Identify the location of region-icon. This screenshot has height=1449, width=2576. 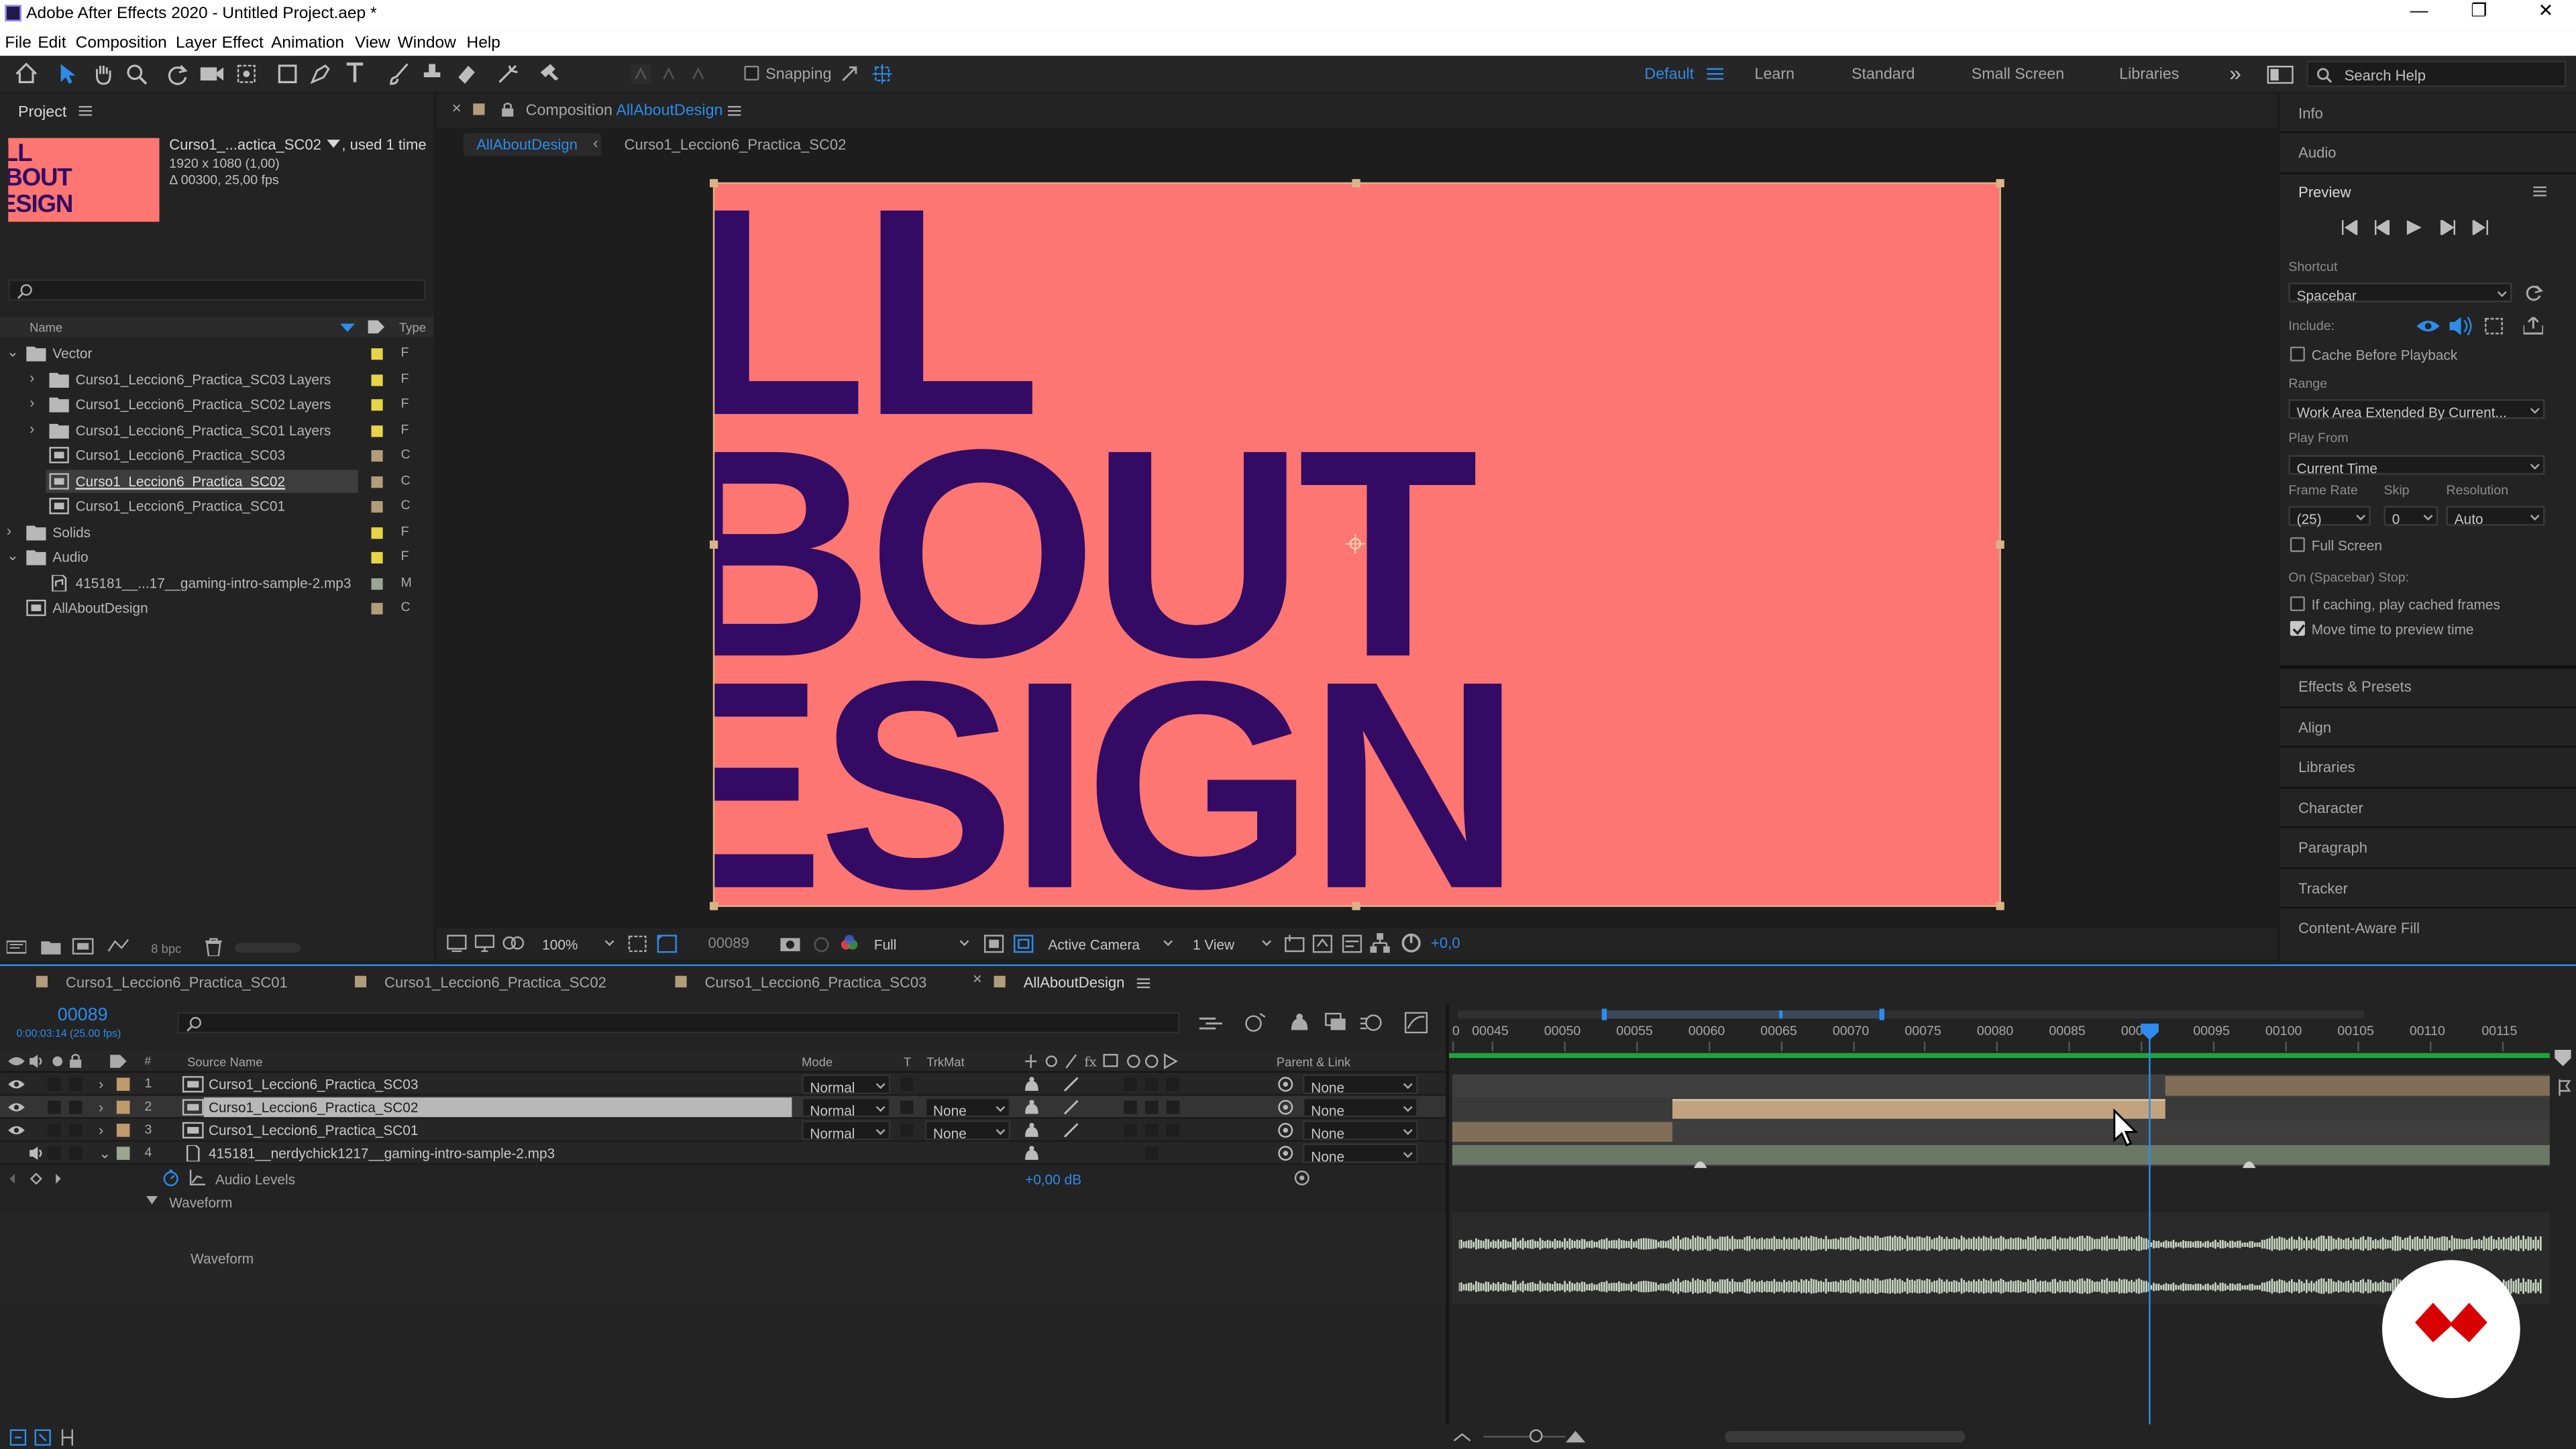
(993, 943).